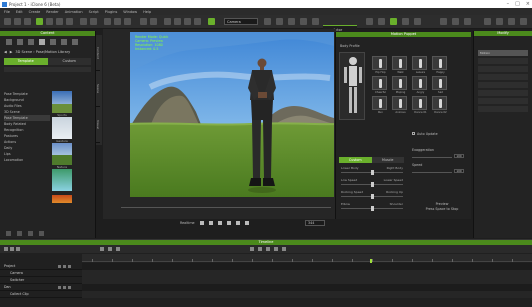  Describe the element at coordinates (7, 12) in the screenshot. I see `menu-file: File` at that location.